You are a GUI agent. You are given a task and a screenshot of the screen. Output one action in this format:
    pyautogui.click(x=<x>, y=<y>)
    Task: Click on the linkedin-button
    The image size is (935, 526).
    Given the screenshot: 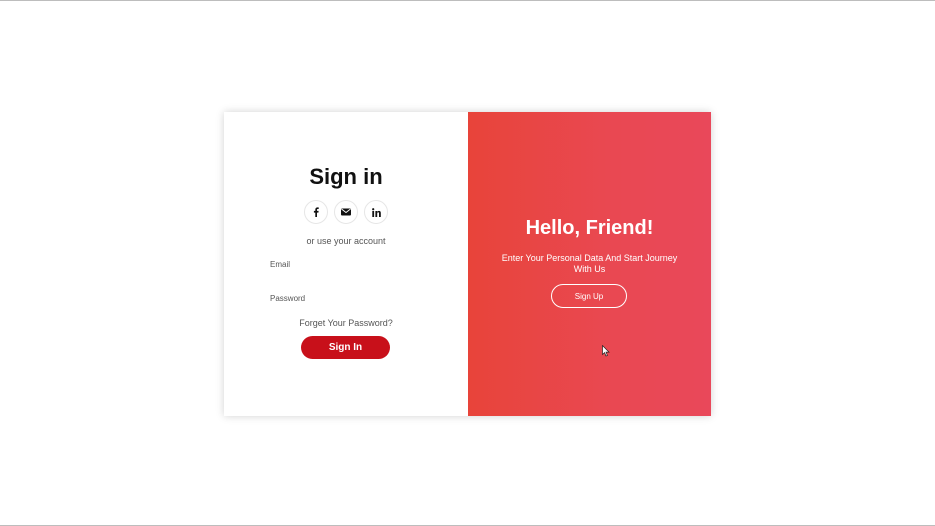 What is the action you would take?
    pyautogui.click(x=376, y=212)
    